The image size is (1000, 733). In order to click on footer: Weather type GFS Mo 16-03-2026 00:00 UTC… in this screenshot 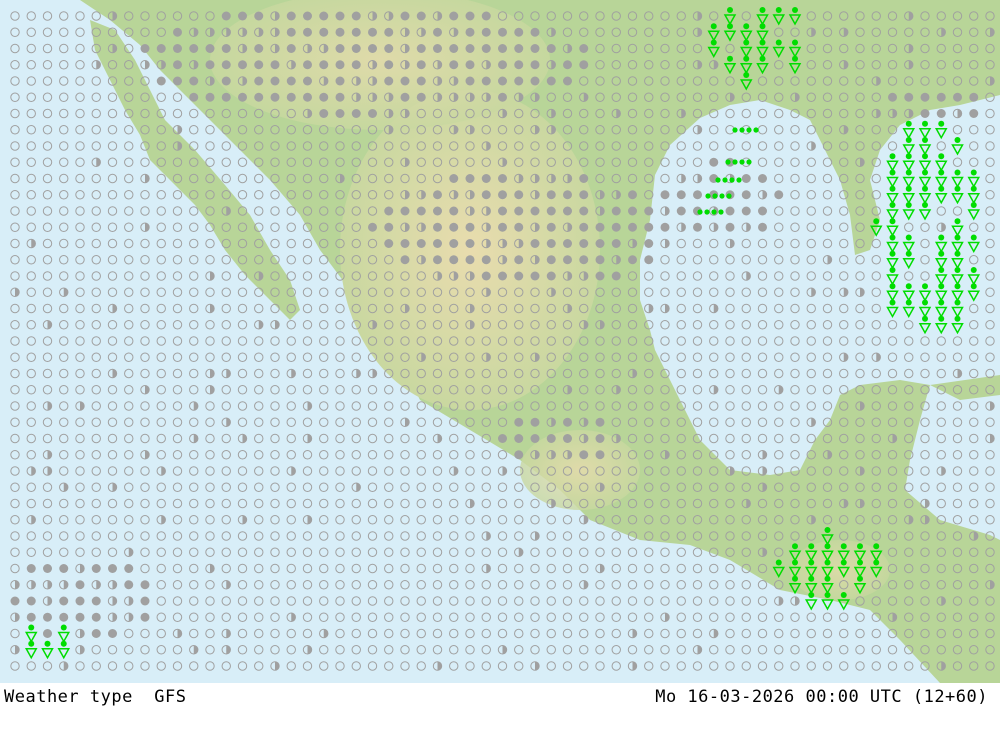, I will do `click(500, 708)`.